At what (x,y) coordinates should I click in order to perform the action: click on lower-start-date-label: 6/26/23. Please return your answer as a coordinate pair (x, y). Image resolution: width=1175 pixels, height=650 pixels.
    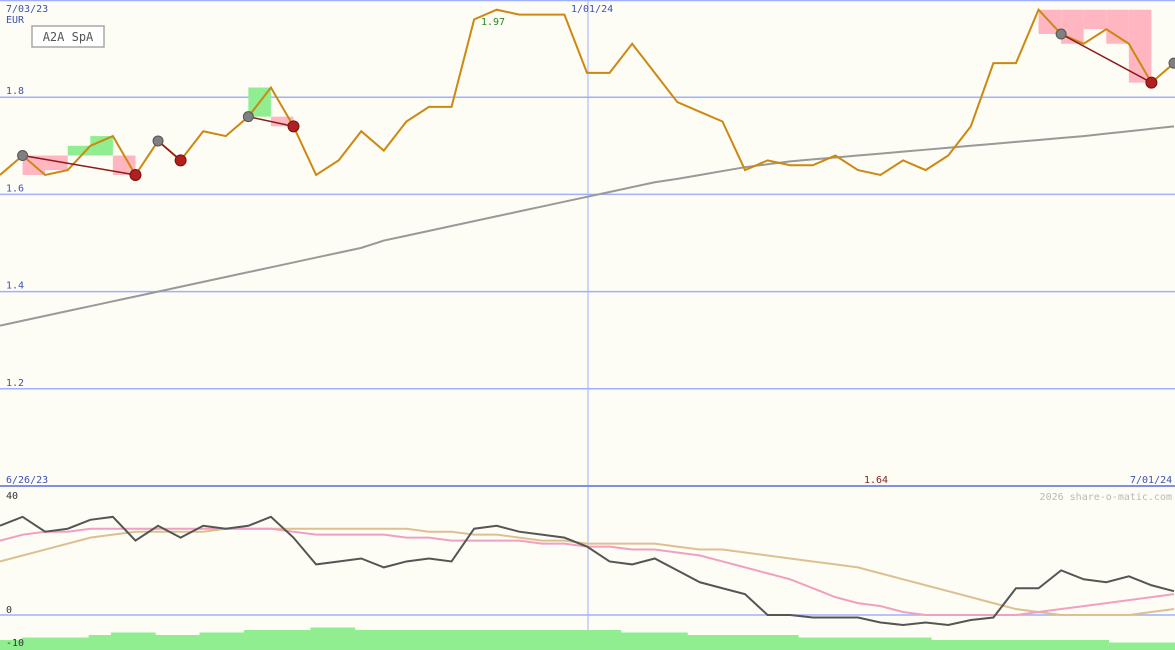
    Looking at the image, I should click on (27, 480).